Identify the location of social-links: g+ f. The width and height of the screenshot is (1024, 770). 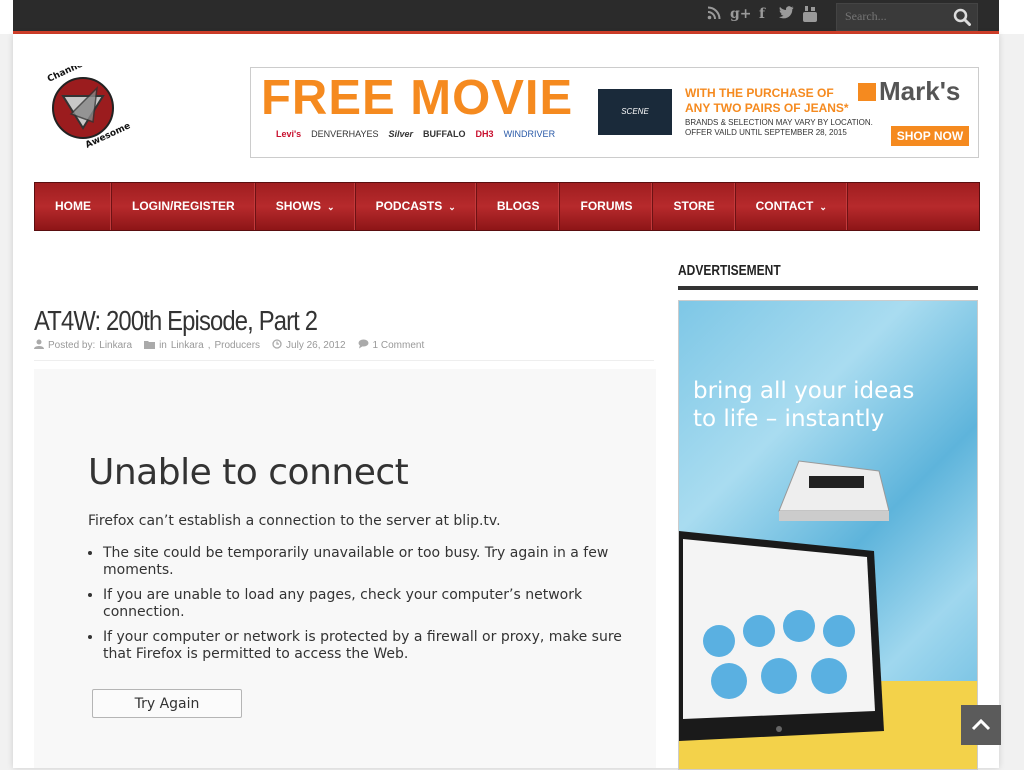
(762, 16).